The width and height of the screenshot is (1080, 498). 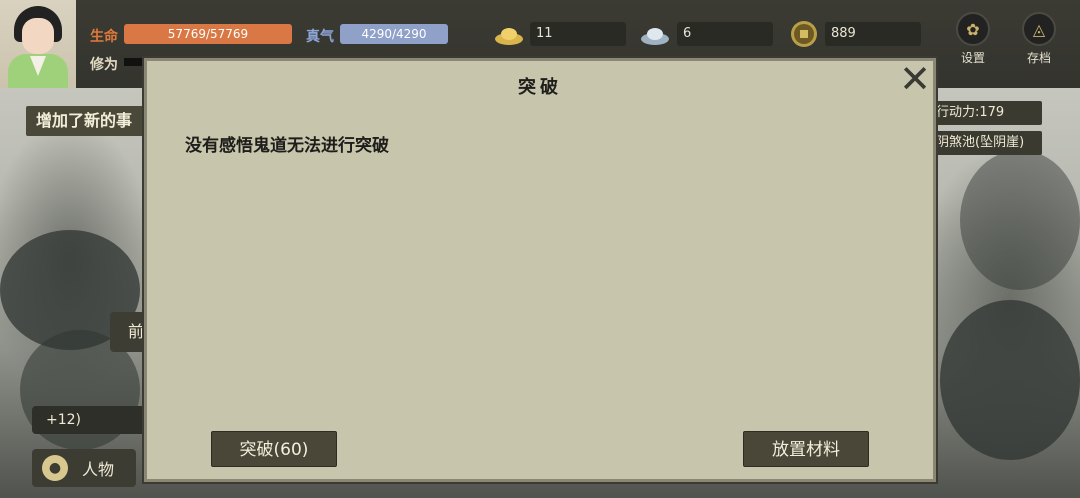 I want to click on qi-bar: 4290/4290, so click(x=394, y=34).